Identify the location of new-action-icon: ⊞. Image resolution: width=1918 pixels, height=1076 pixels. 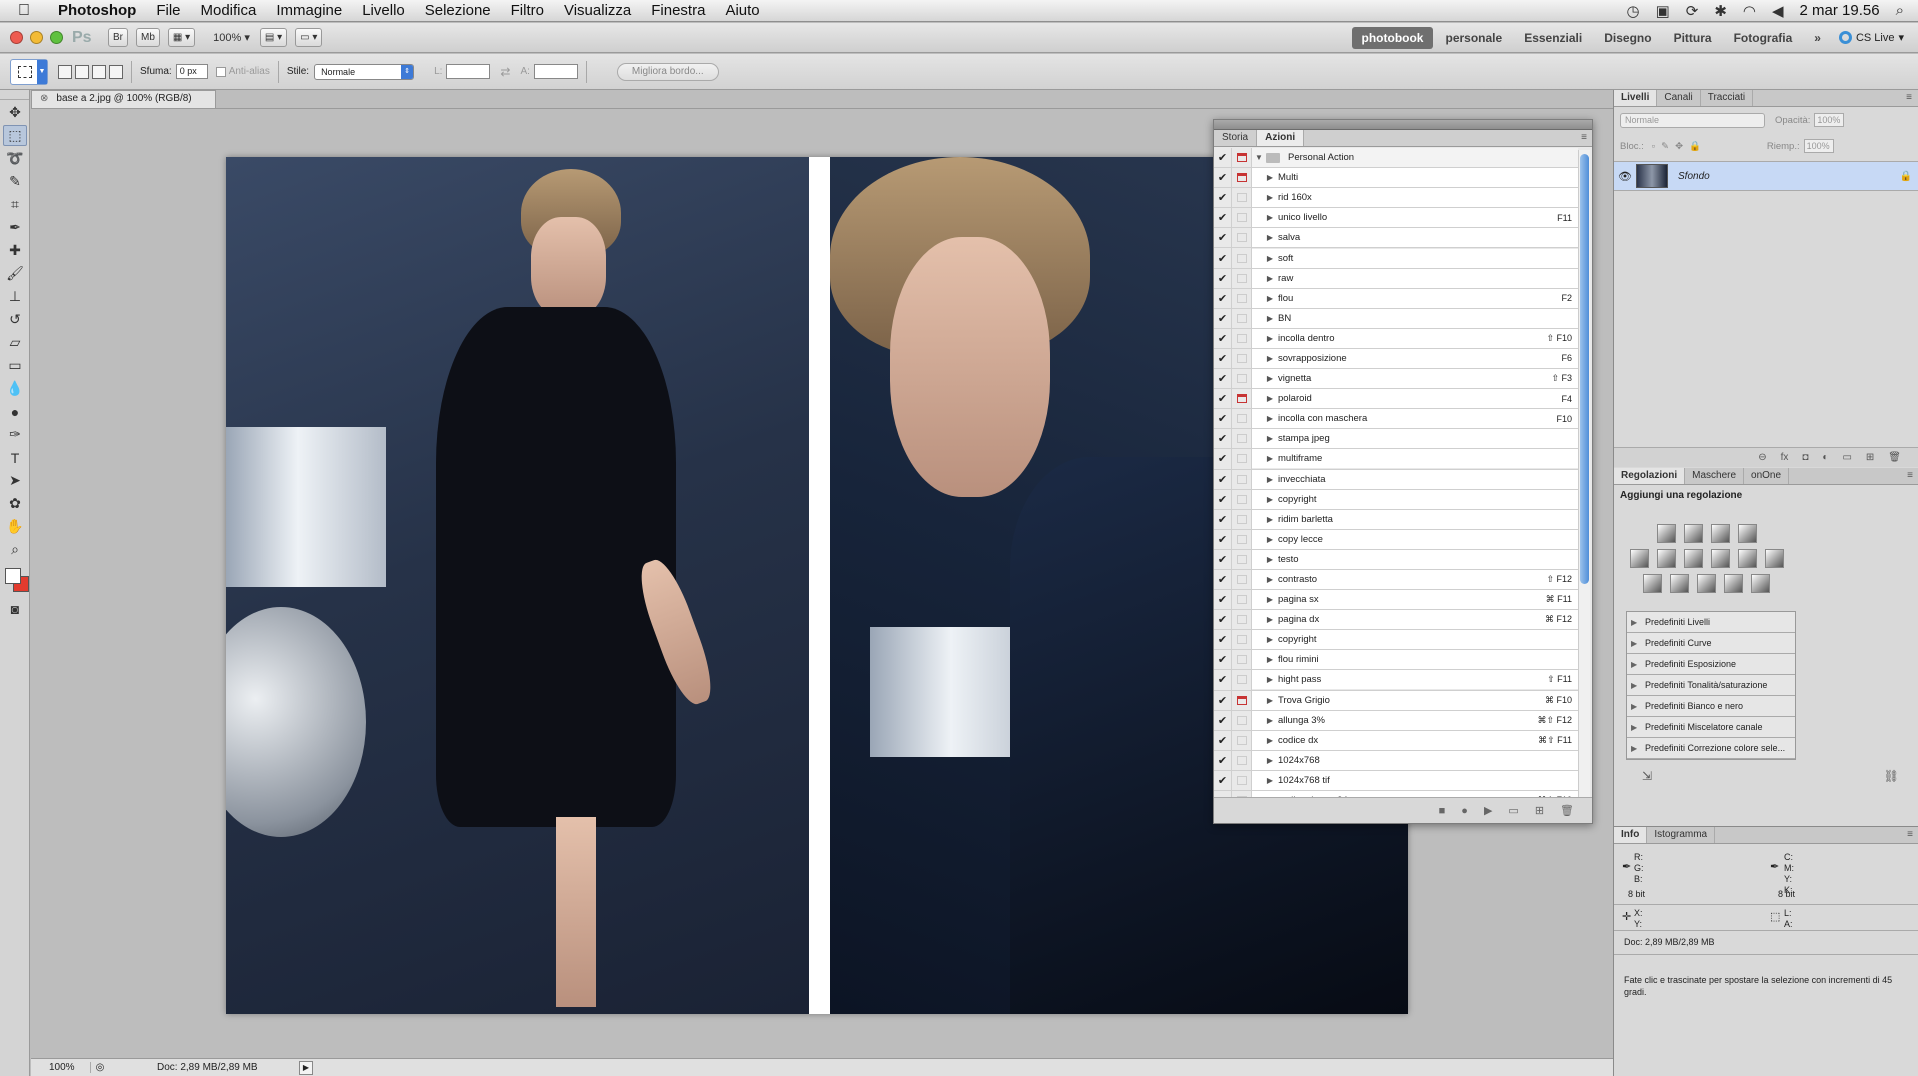
(1539, 810).